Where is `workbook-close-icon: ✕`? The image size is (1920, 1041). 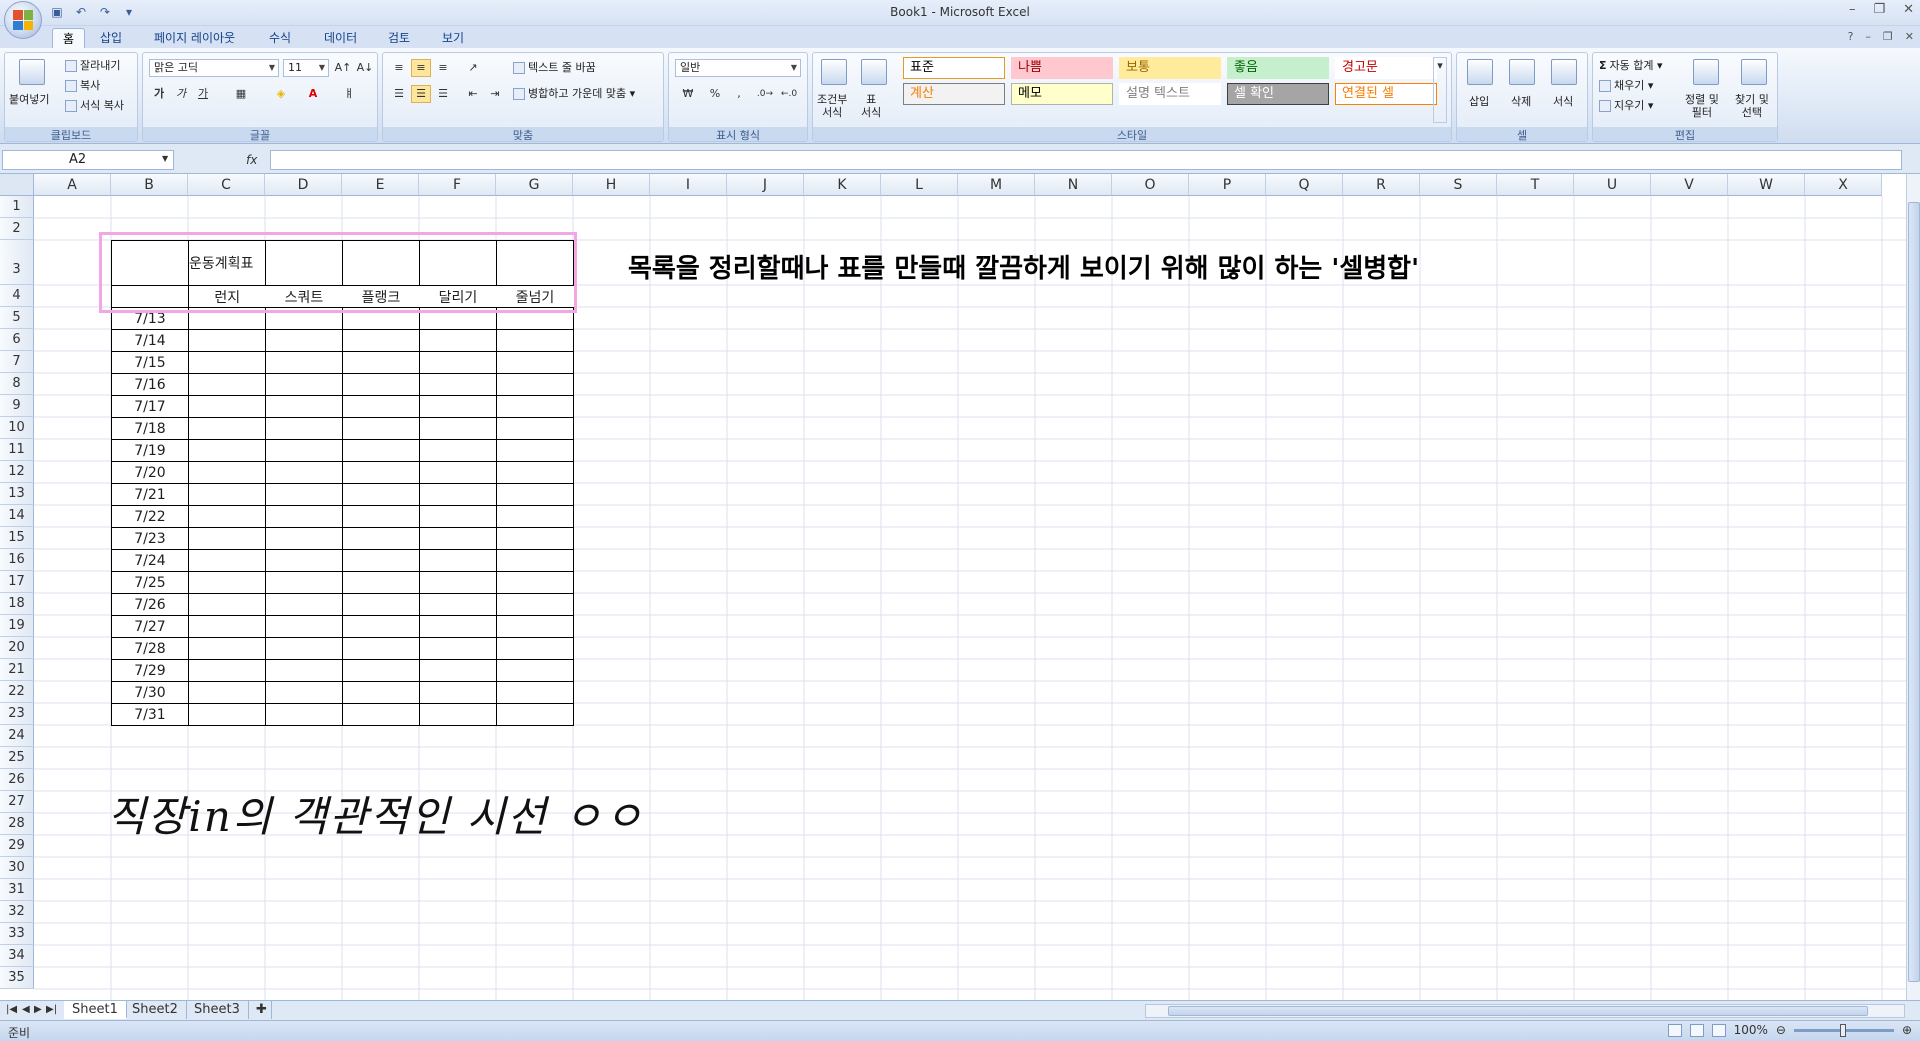 workbook-close-icon: ✕ is located at coordinates (1909, 36).